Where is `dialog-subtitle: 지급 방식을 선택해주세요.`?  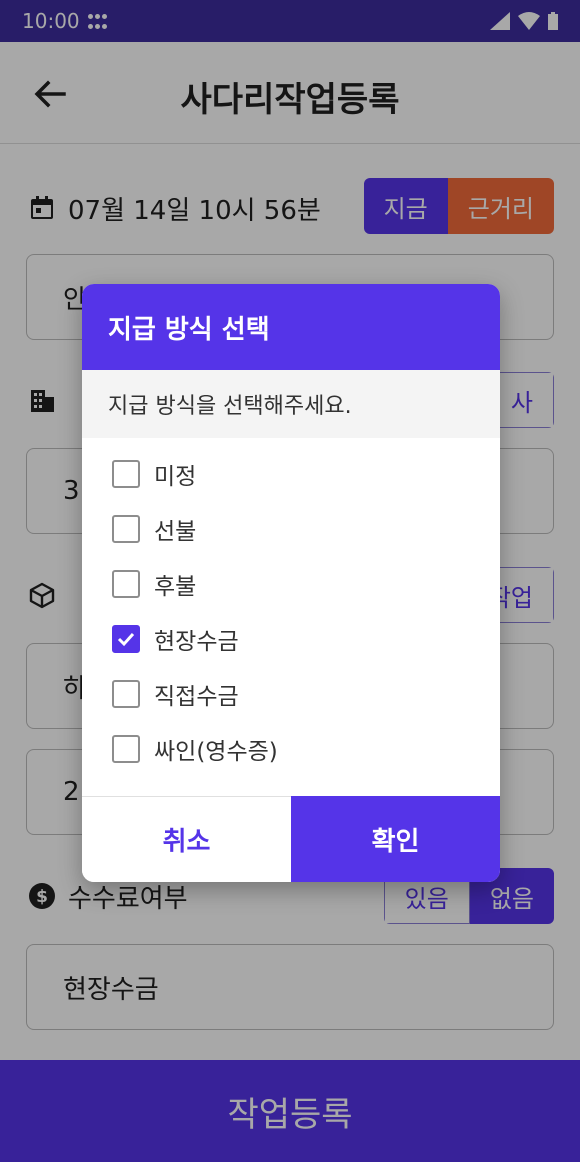 dialog-subtitle: 지급 방식을 선택해주세요. is located at coordinates (291, 404).